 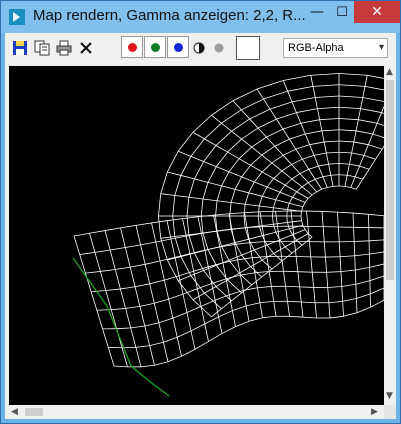 I want to click on color-swatch, so click(x=248, y=48).